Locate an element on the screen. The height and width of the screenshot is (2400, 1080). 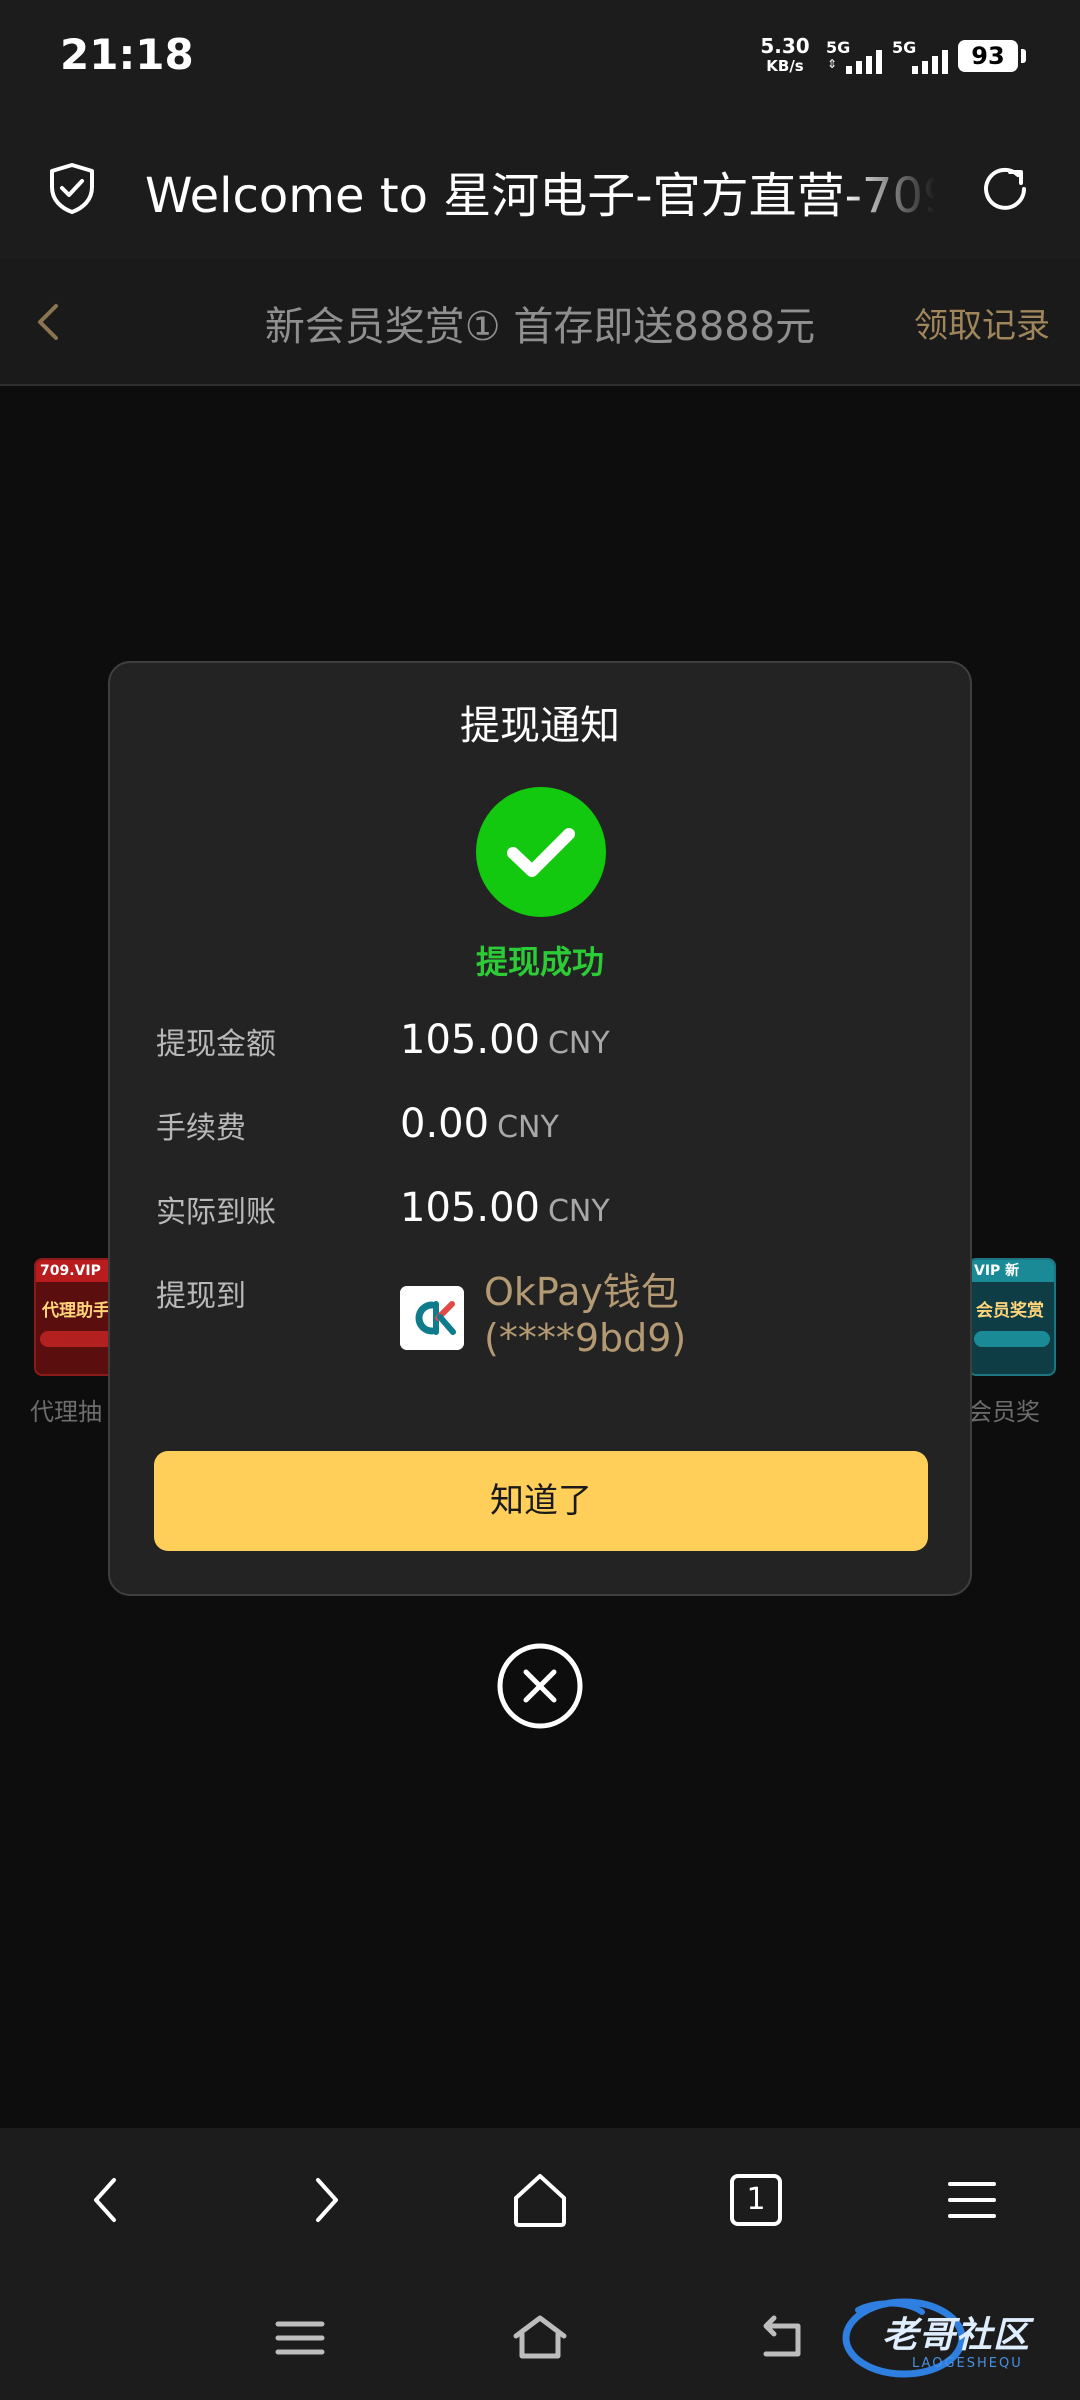
browser-address-bar: Welcome to 星河电子-官方直营-709.VIP is located at coordinates (540, 188).